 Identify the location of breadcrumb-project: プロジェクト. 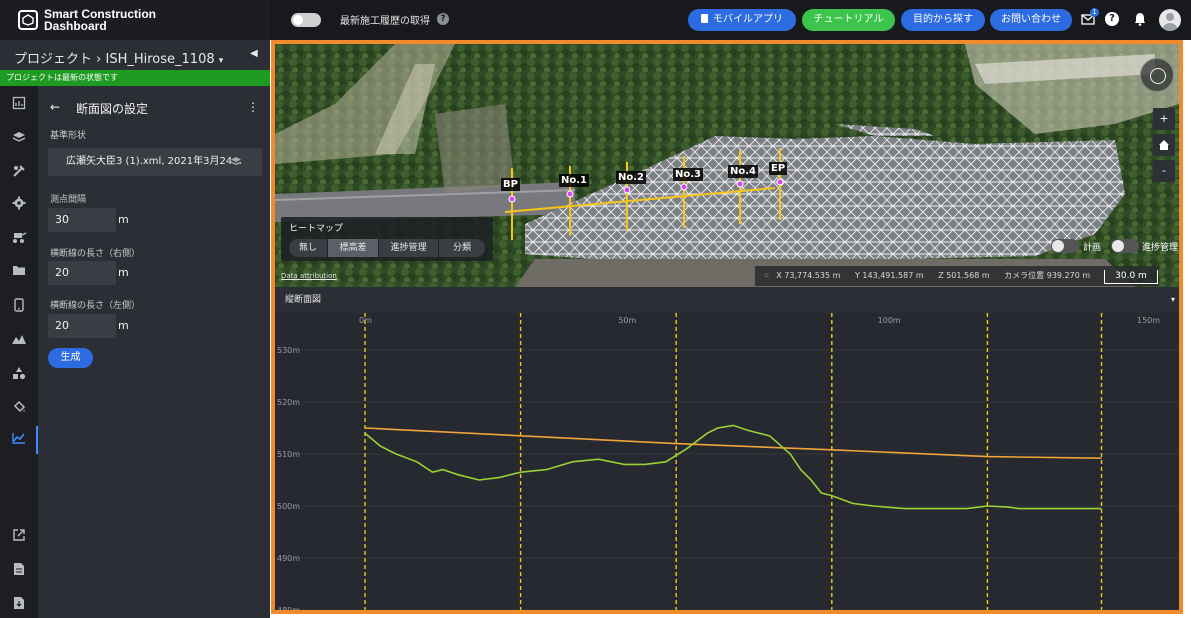
(53, 59).